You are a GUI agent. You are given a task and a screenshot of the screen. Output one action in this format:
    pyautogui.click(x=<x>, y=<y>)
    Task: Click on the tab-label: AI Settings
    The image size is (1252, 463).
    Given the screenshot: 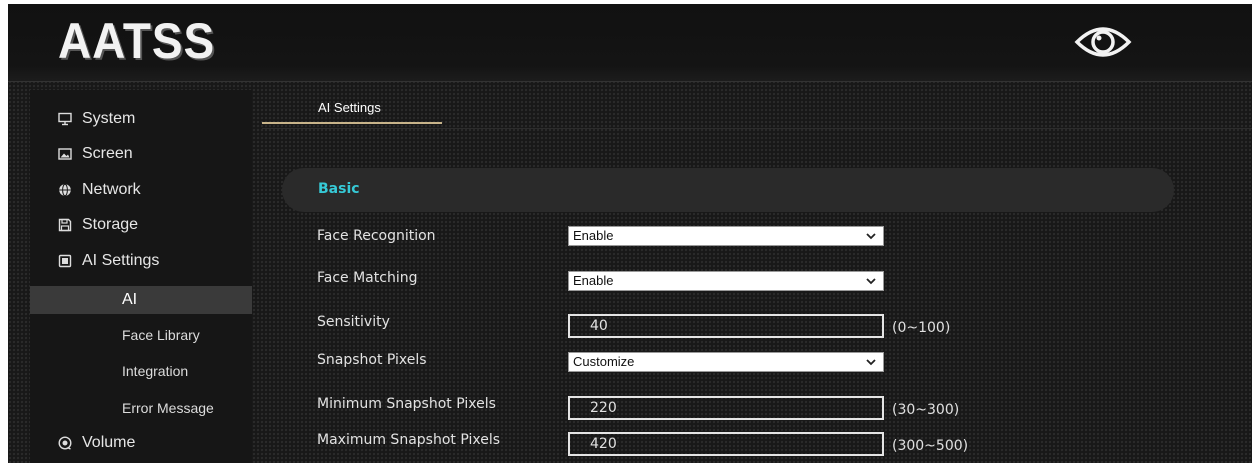 What is the action you would take?
    pyautogui.click(x=349, y=107)
    